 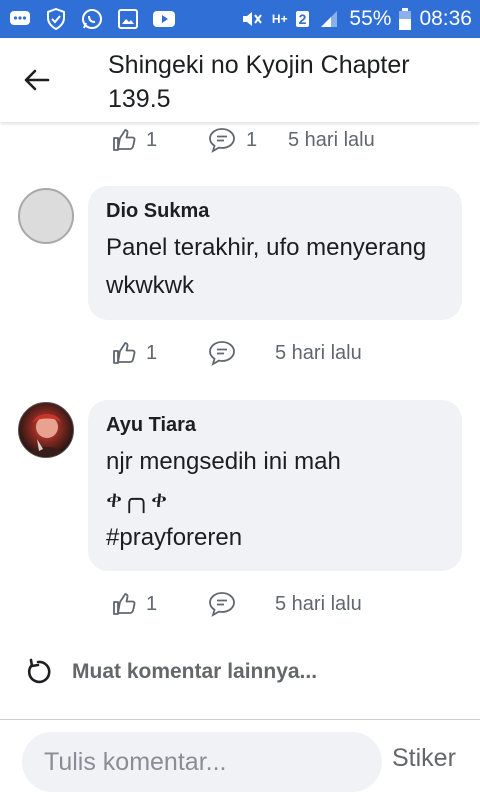 I want to click on comment-author: Dio Sukma, so click(x=275, y=211).